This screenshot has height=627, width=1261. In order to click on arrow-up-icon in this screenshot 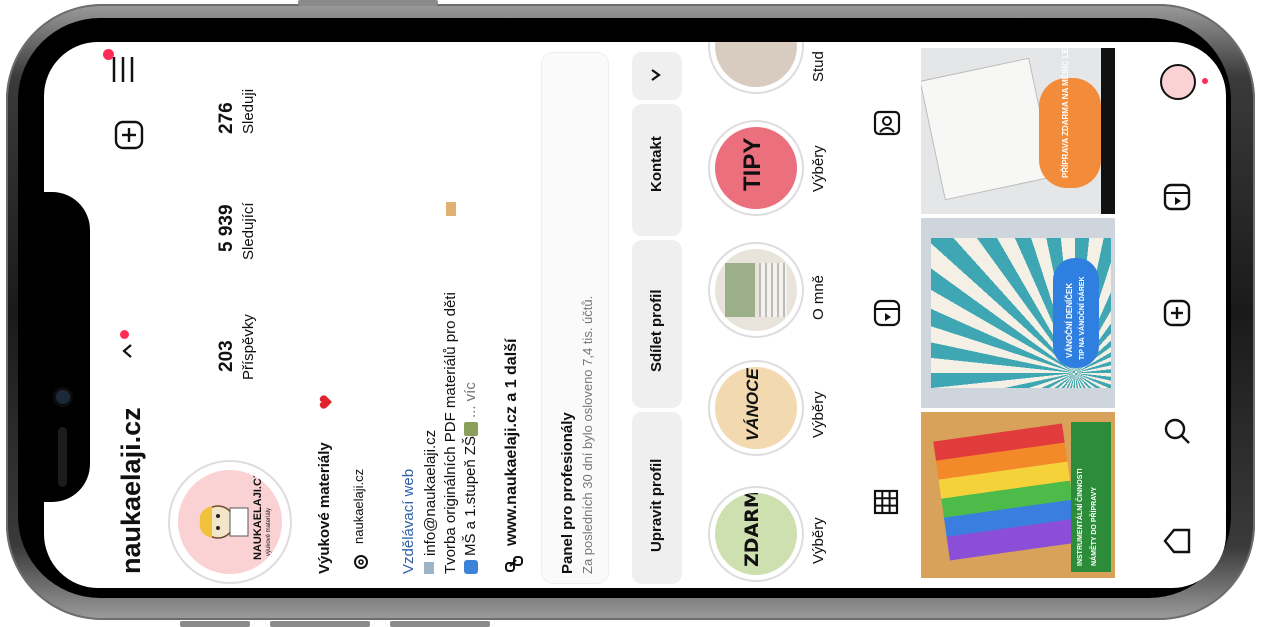, I will do `click(471, 567)`.